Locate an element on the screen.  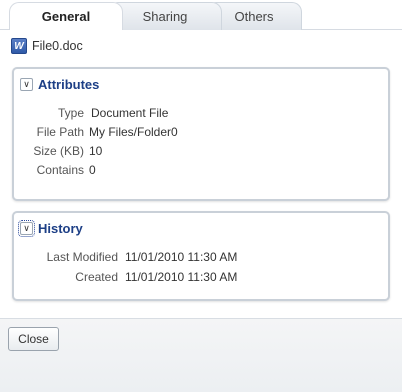
attribute-label: File Path is located at coordinates (60, 132).